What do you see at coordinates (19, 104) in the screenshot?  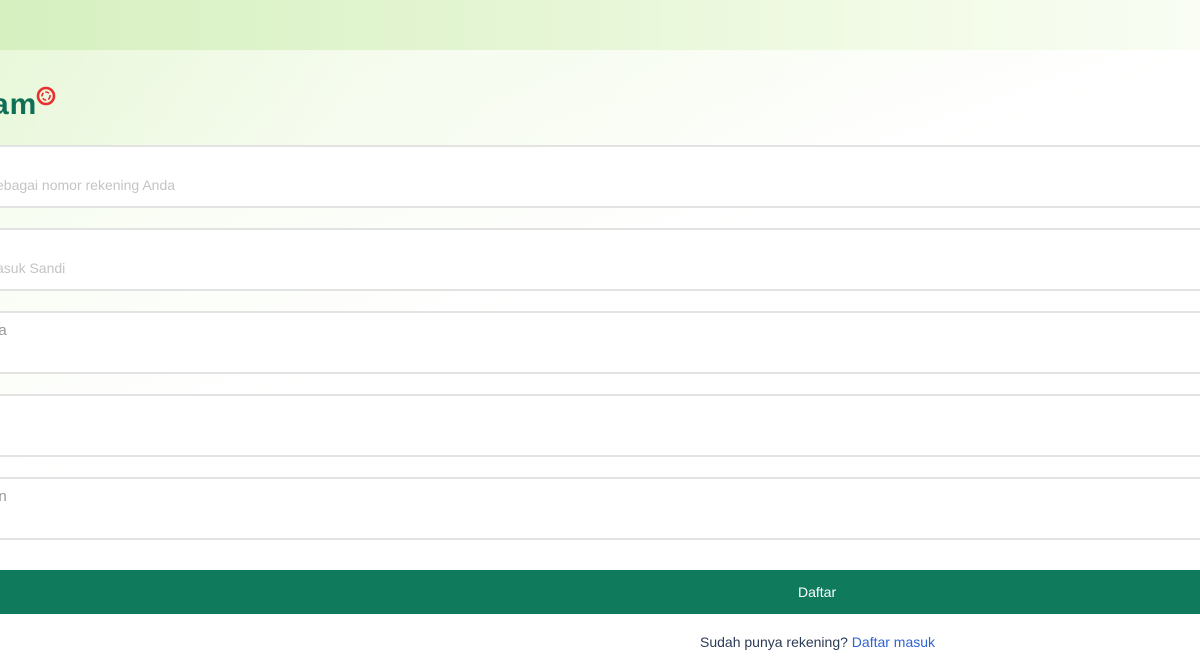 I see `logo-text: am` at bounding box center [19, 104].